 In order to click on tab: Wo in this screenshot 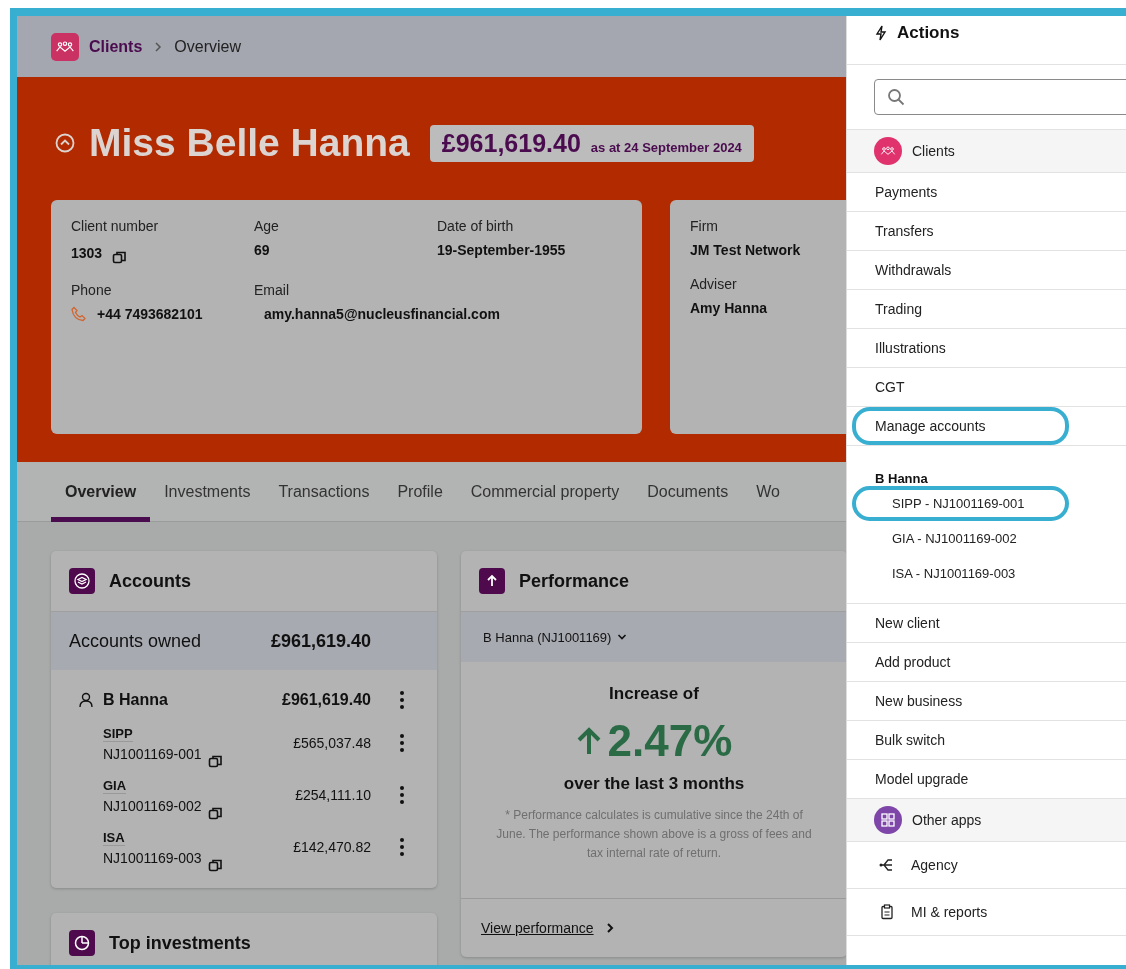, I will do `click(768, 492)`.